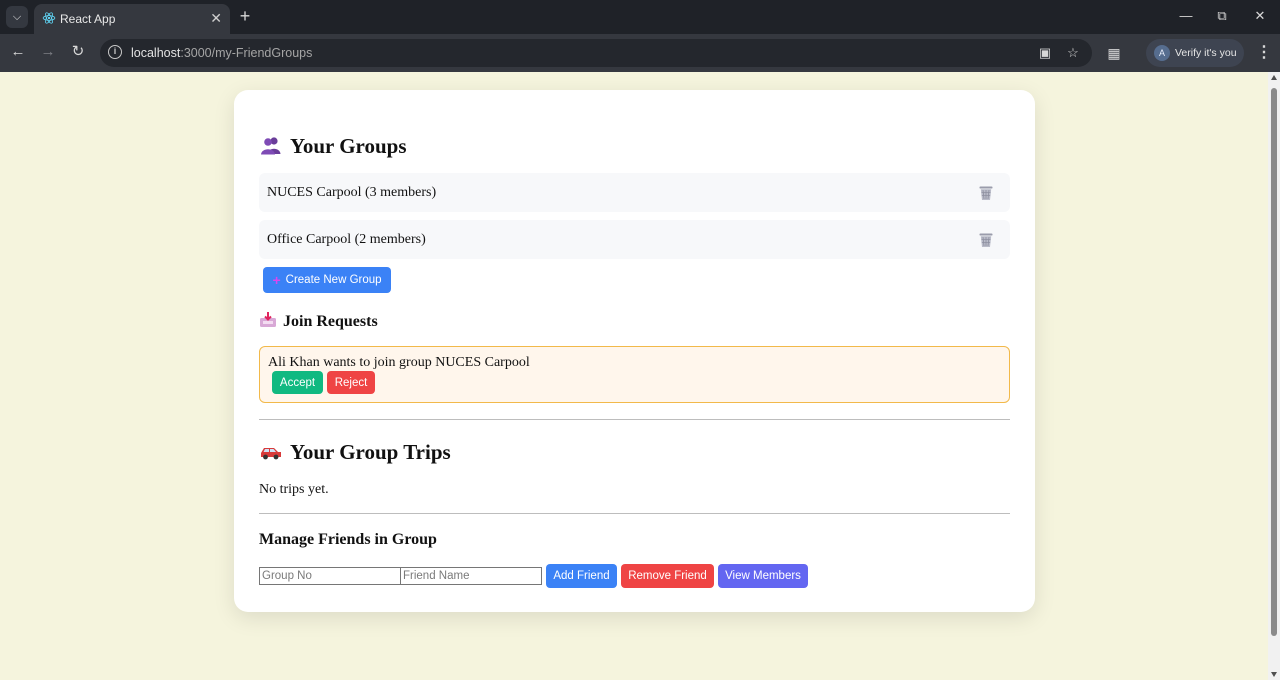 This screenshot has height=680, width=1280. I want to click on window-close-icon: ✕, so click(1260, 16).